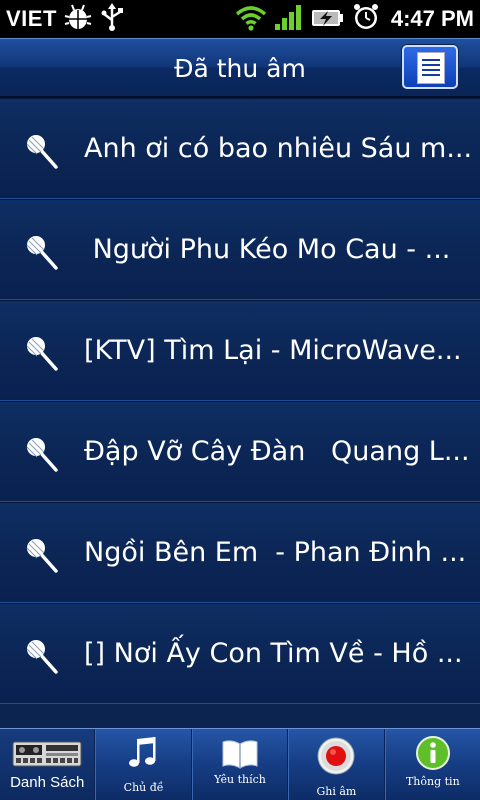  What do you see at coordinates (432, 18) in the screenshot?
I see `status-clock: 4:47 PM` at bounding box center [432, 18].